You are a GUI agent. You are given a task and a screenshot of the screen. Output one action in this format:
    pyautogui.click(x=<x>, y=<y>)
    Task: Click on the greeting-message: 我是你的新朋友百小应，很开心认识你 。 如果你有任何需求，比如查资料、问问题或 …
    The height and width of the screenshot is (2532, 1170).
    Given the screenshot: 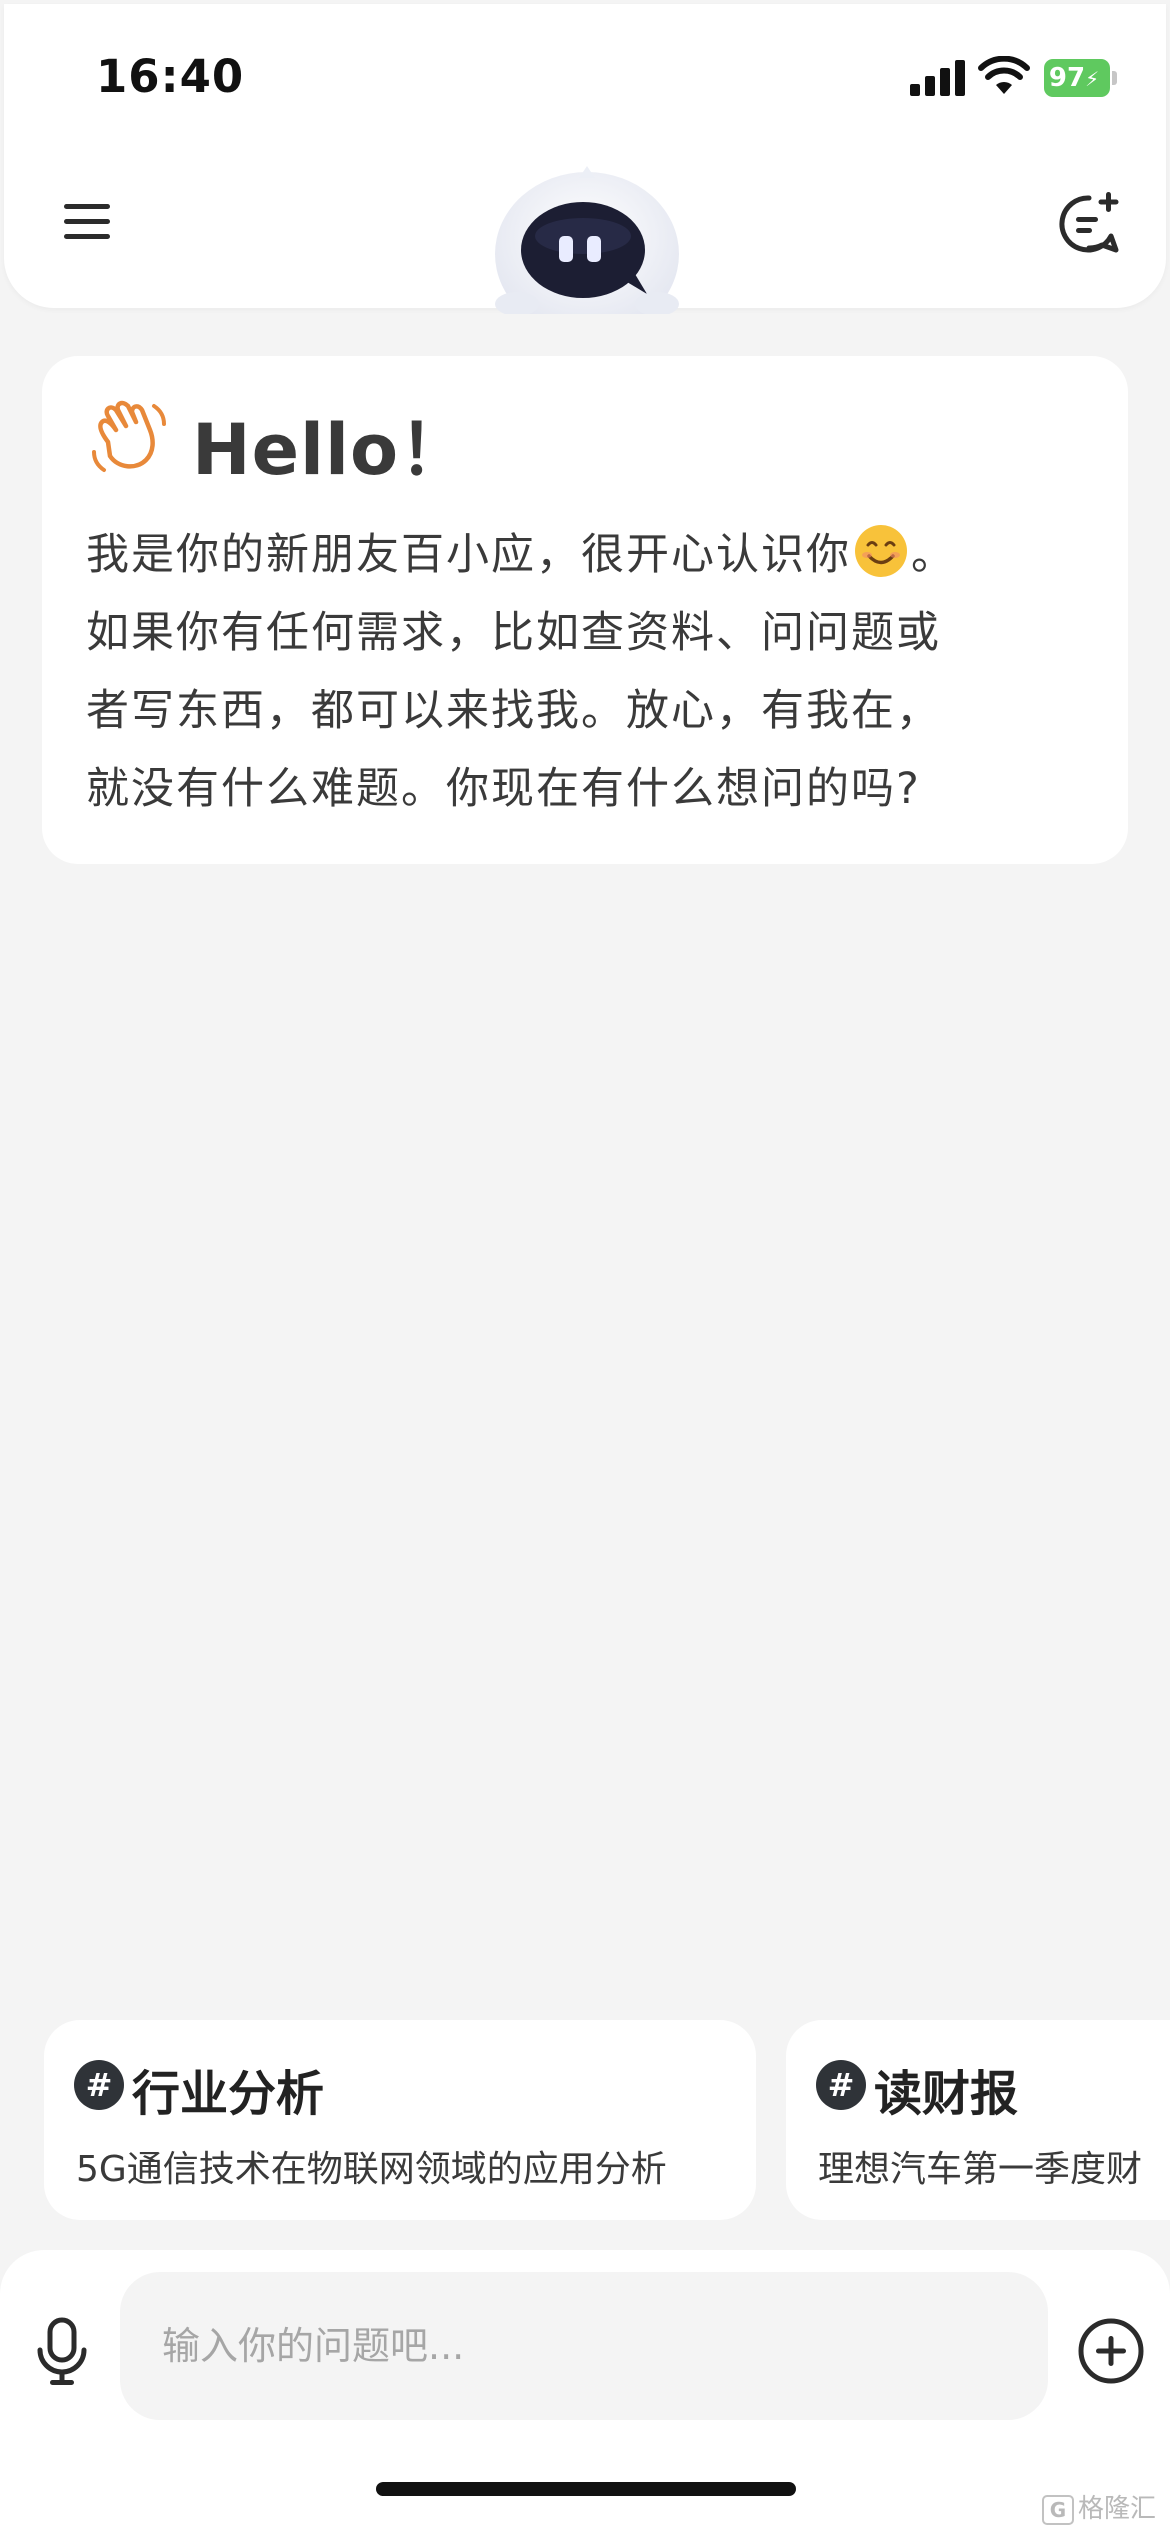 What is the action you would take?
    pyautogui.click(x=596, y=672)
    